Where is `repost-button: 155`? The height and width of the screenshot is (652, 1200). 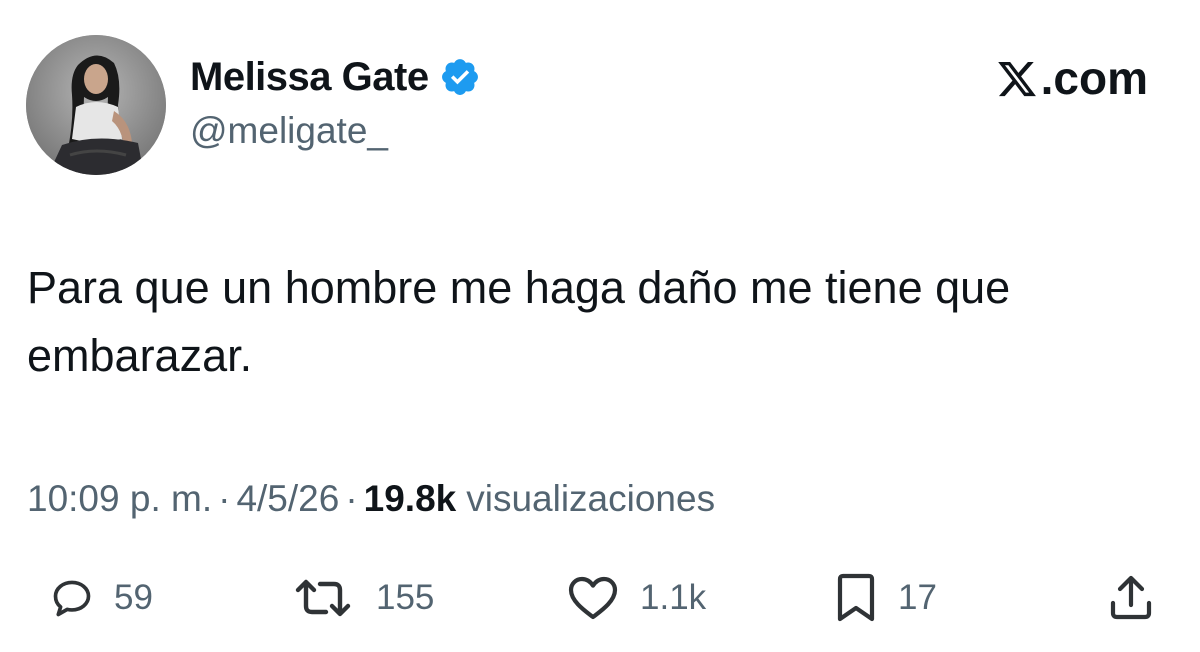
repost-button: 155 is located at coordinates (362, 598).